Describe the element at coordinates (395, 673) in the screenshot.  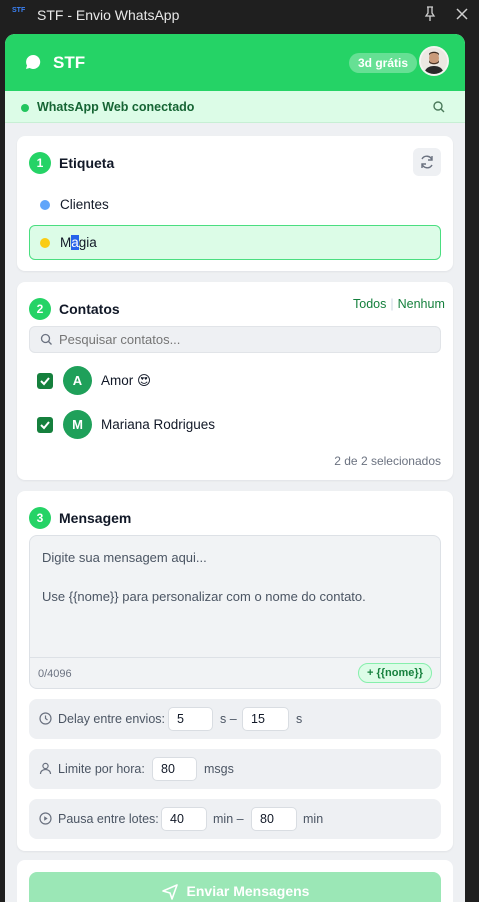
I see `insert-name-variable-button: + {{nome}}` at that location.